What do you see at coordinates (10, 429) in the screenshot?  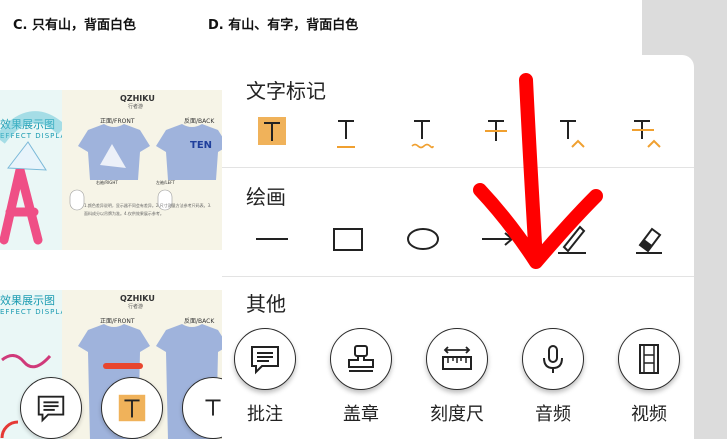 I see `red-partial-icon` at bounding box center [10, 429].